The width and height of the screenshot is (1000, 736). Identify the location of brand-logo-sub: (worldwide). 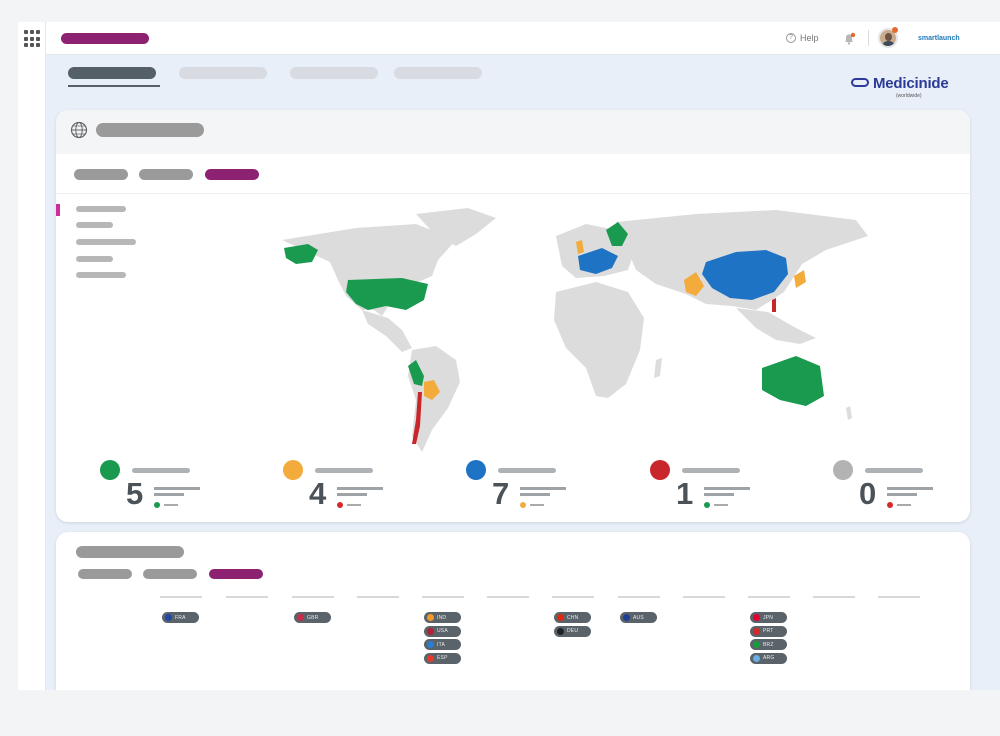
(909, 96).